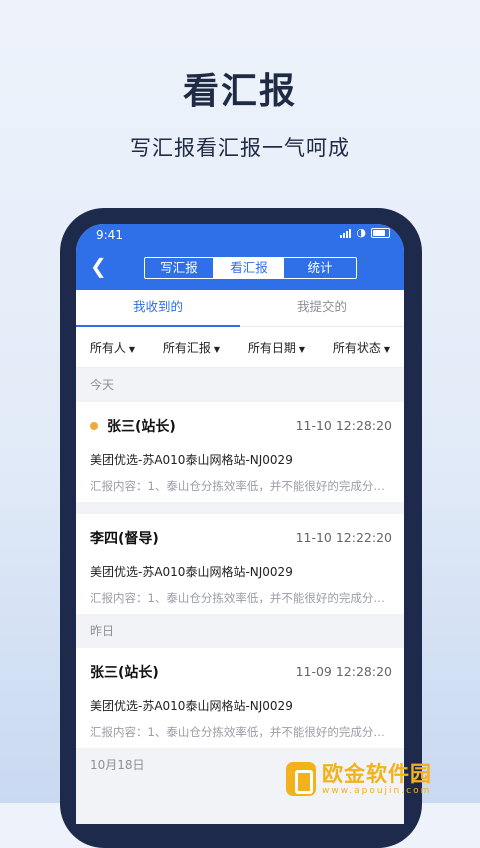  I want to click on segment-statistics: 统计, so click(320, 268).